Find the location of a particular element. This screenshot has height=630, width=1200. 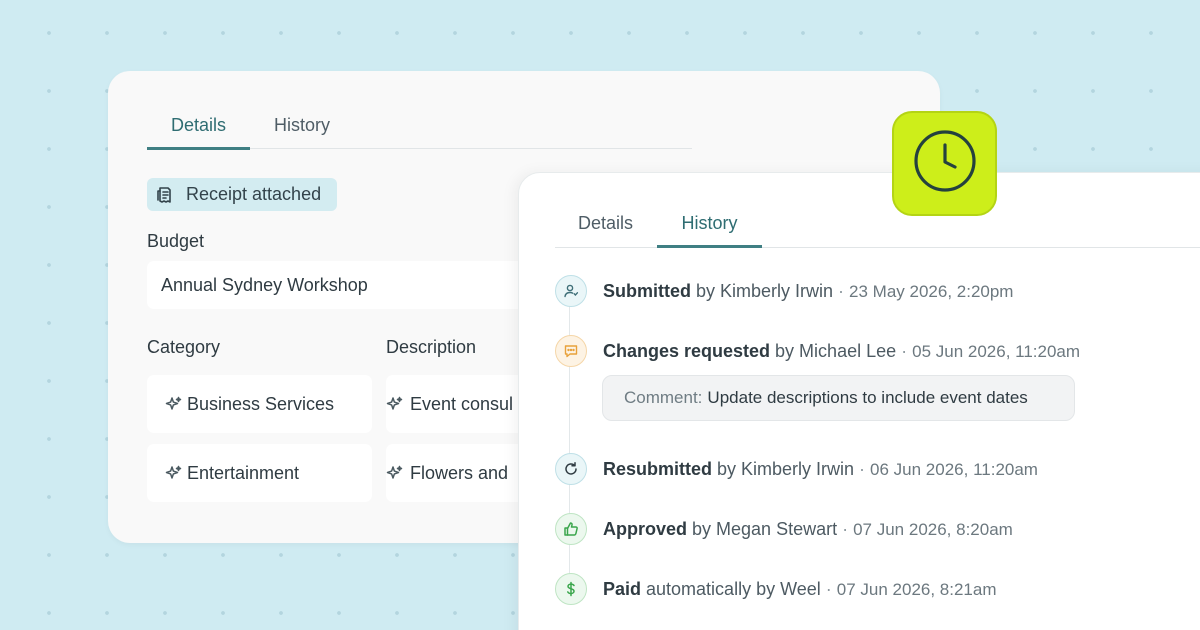

category-value: Entertainment is located at coordinates (243, 472).